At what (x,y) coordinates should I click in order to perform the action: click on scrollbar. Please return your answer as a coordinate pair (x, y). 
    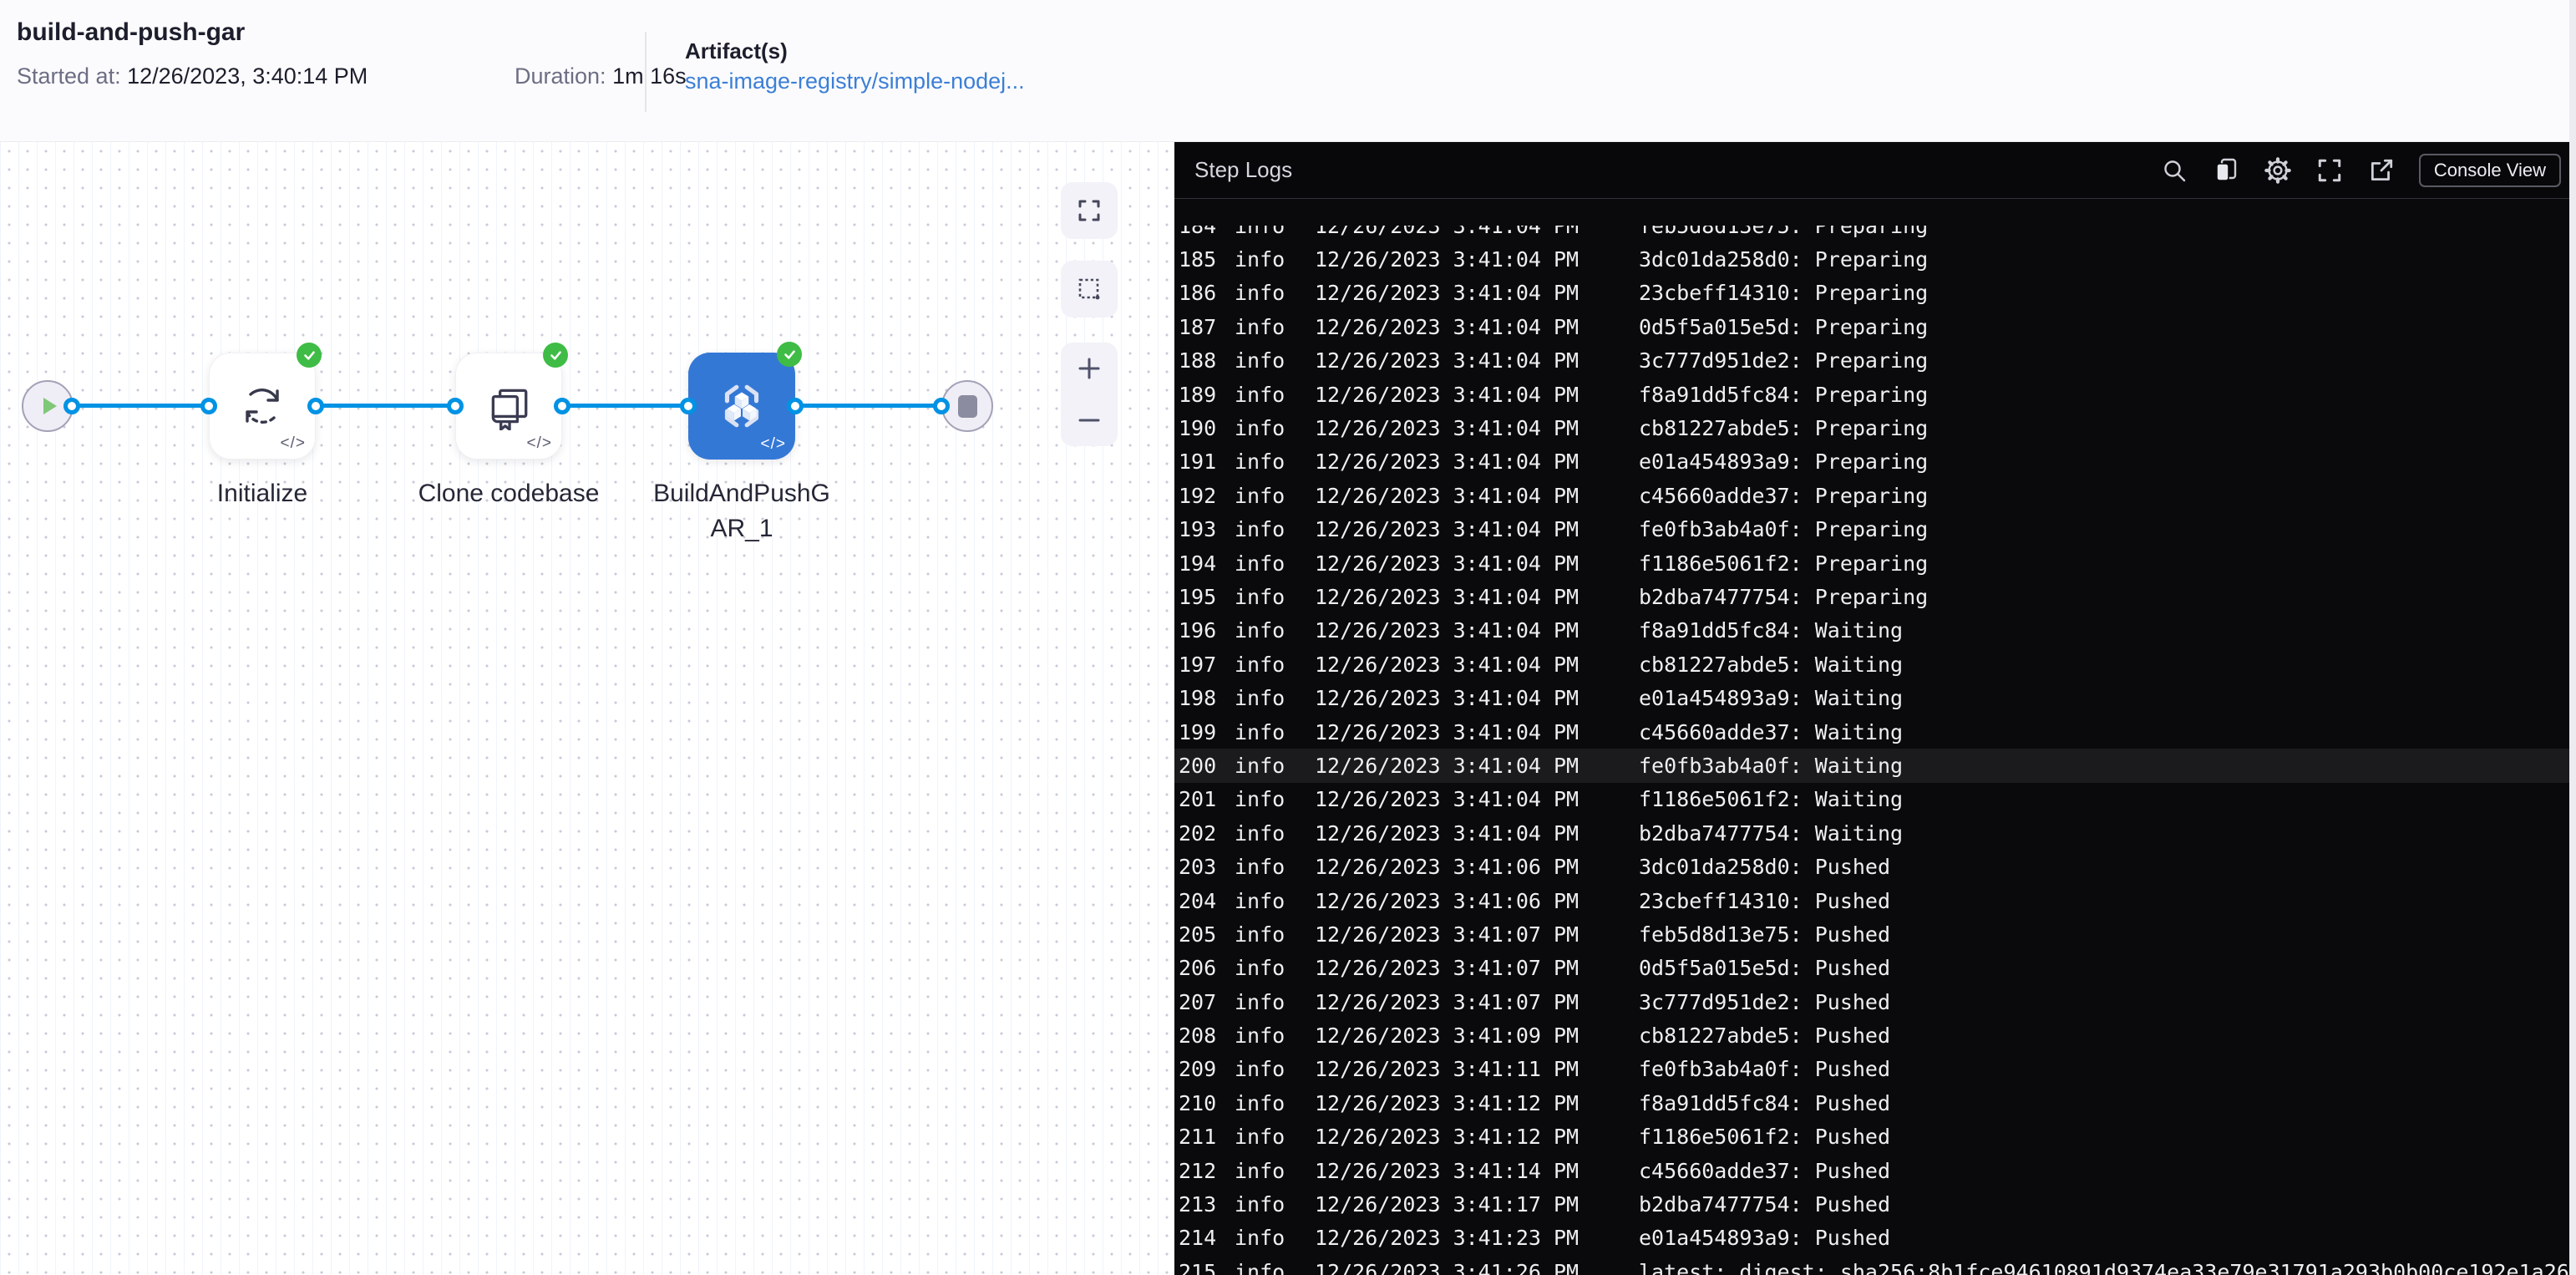
    Looking at the image, I should click on (2572, 637).